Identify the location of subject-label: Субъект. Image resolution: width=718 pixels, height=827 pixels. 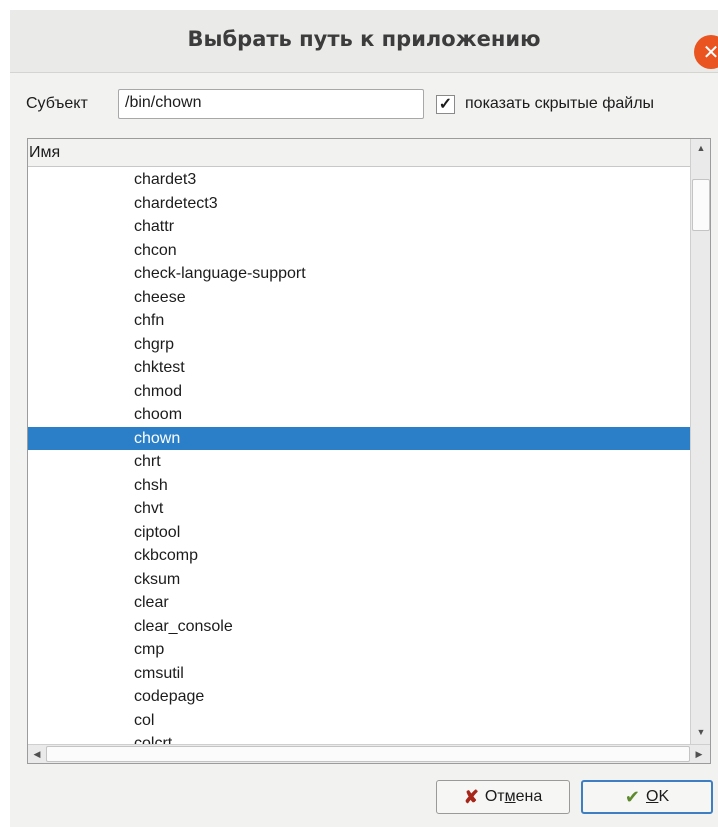
(57, 103).